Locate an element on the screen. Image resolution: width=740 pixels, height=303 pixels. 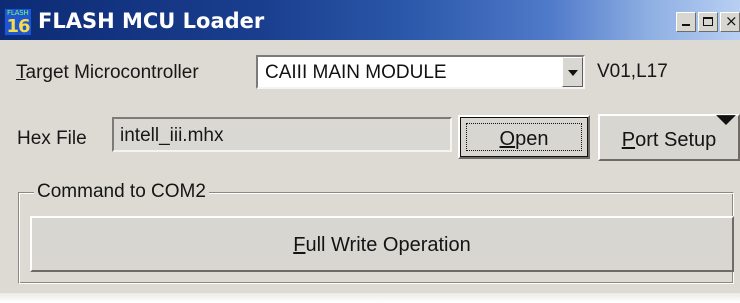
minimize-button is located at coordinates (686, 22).